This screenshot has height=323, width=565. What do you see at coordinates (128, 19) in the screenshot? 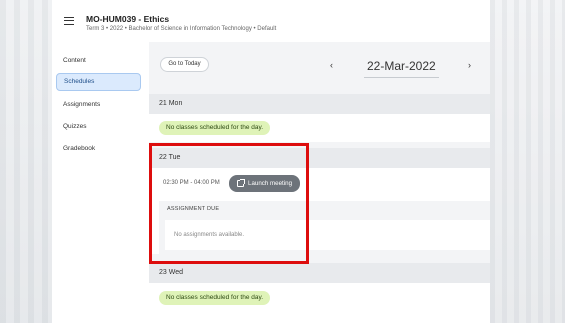
I see `course-title: MO-HUM039 - Ethics` at bounding box center [128, 19].